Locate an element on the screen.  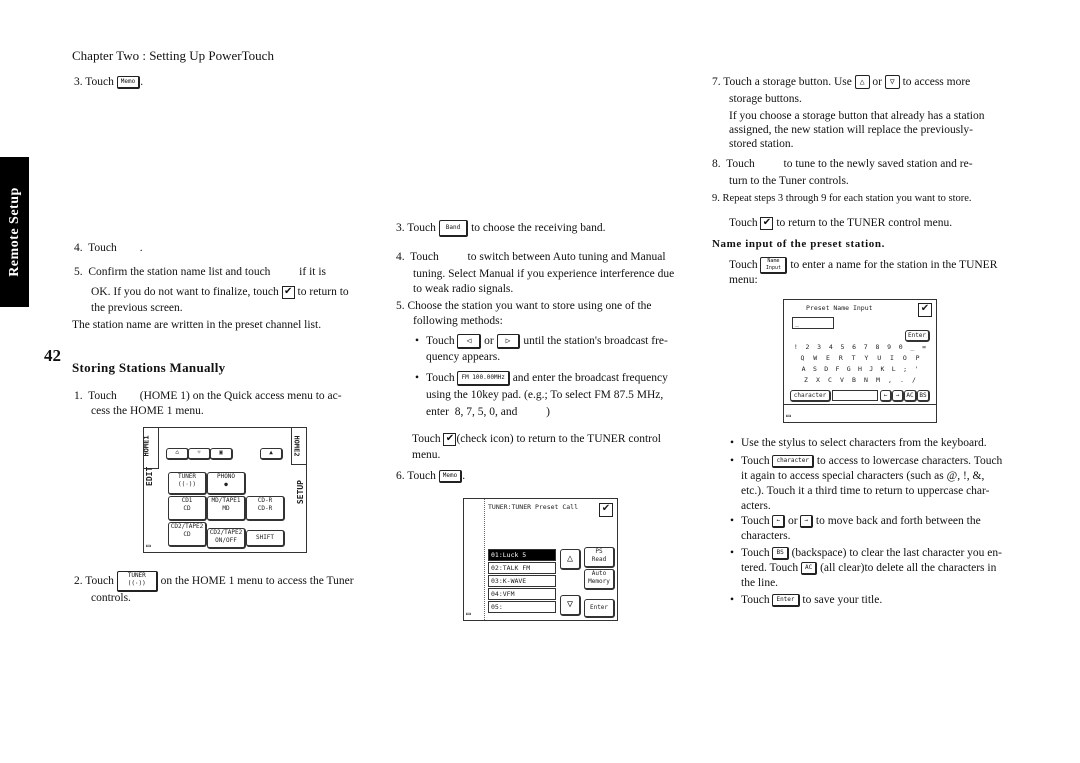
key: Q is located at coordinates (802, 358).